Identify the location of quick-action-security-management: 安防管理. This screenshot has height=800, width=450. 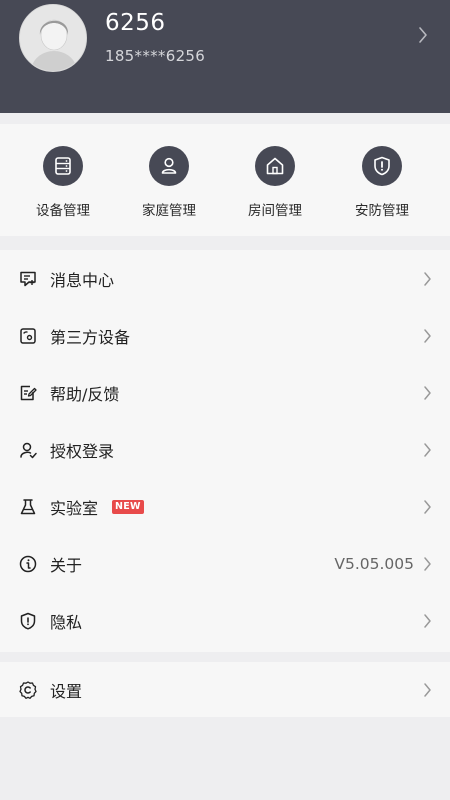
(382, 180).